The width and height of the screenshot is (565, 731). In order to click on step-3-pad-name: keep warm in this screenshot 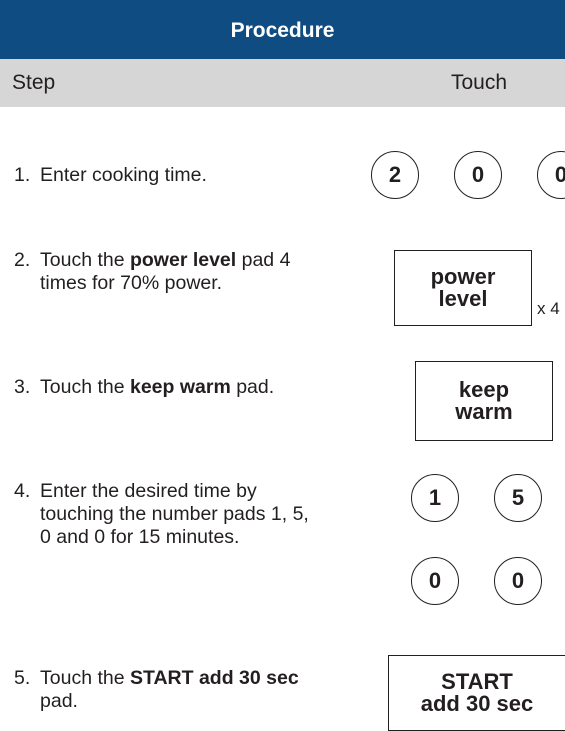, I will do `click(180, 387)`.